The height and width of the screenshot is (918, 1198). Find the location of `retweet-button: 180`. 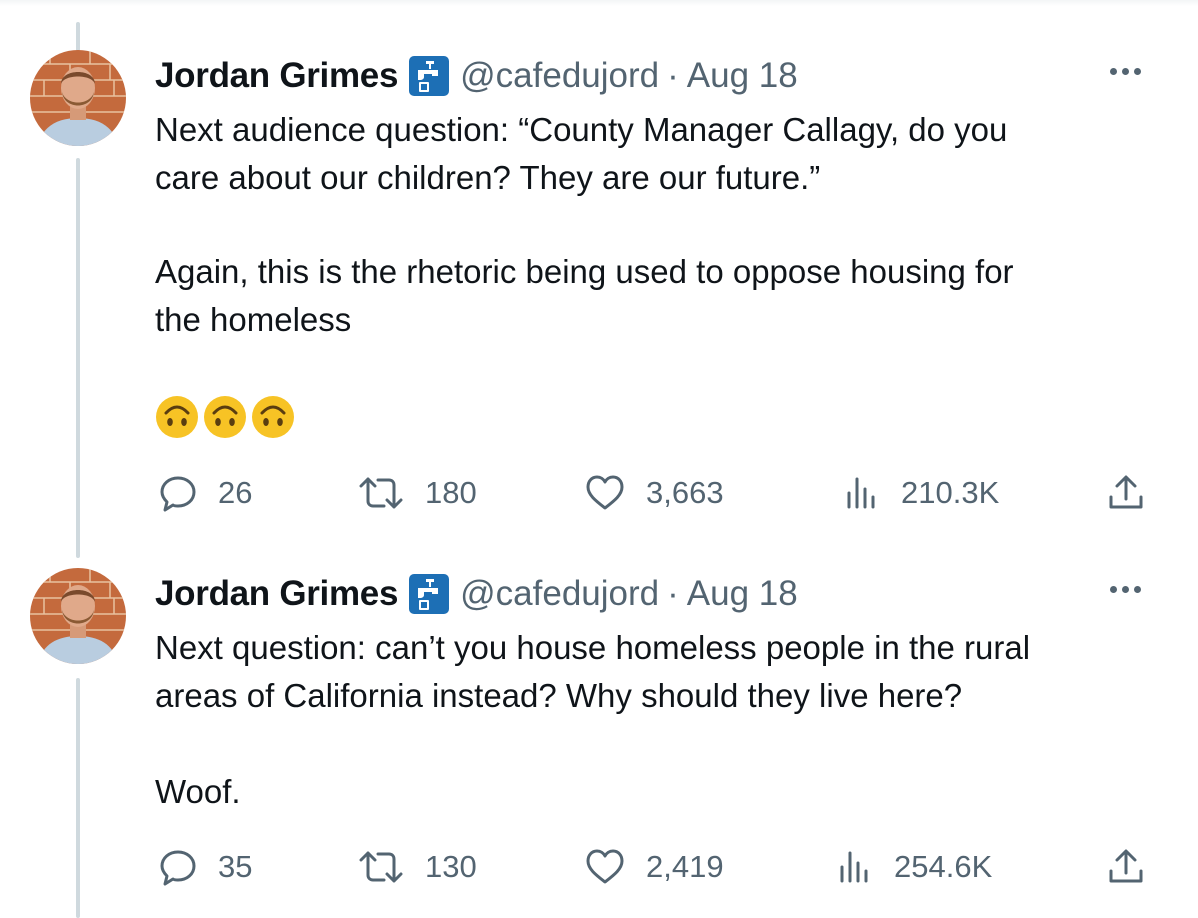

retweet-button: 180 is located at coordinates (417, 493).